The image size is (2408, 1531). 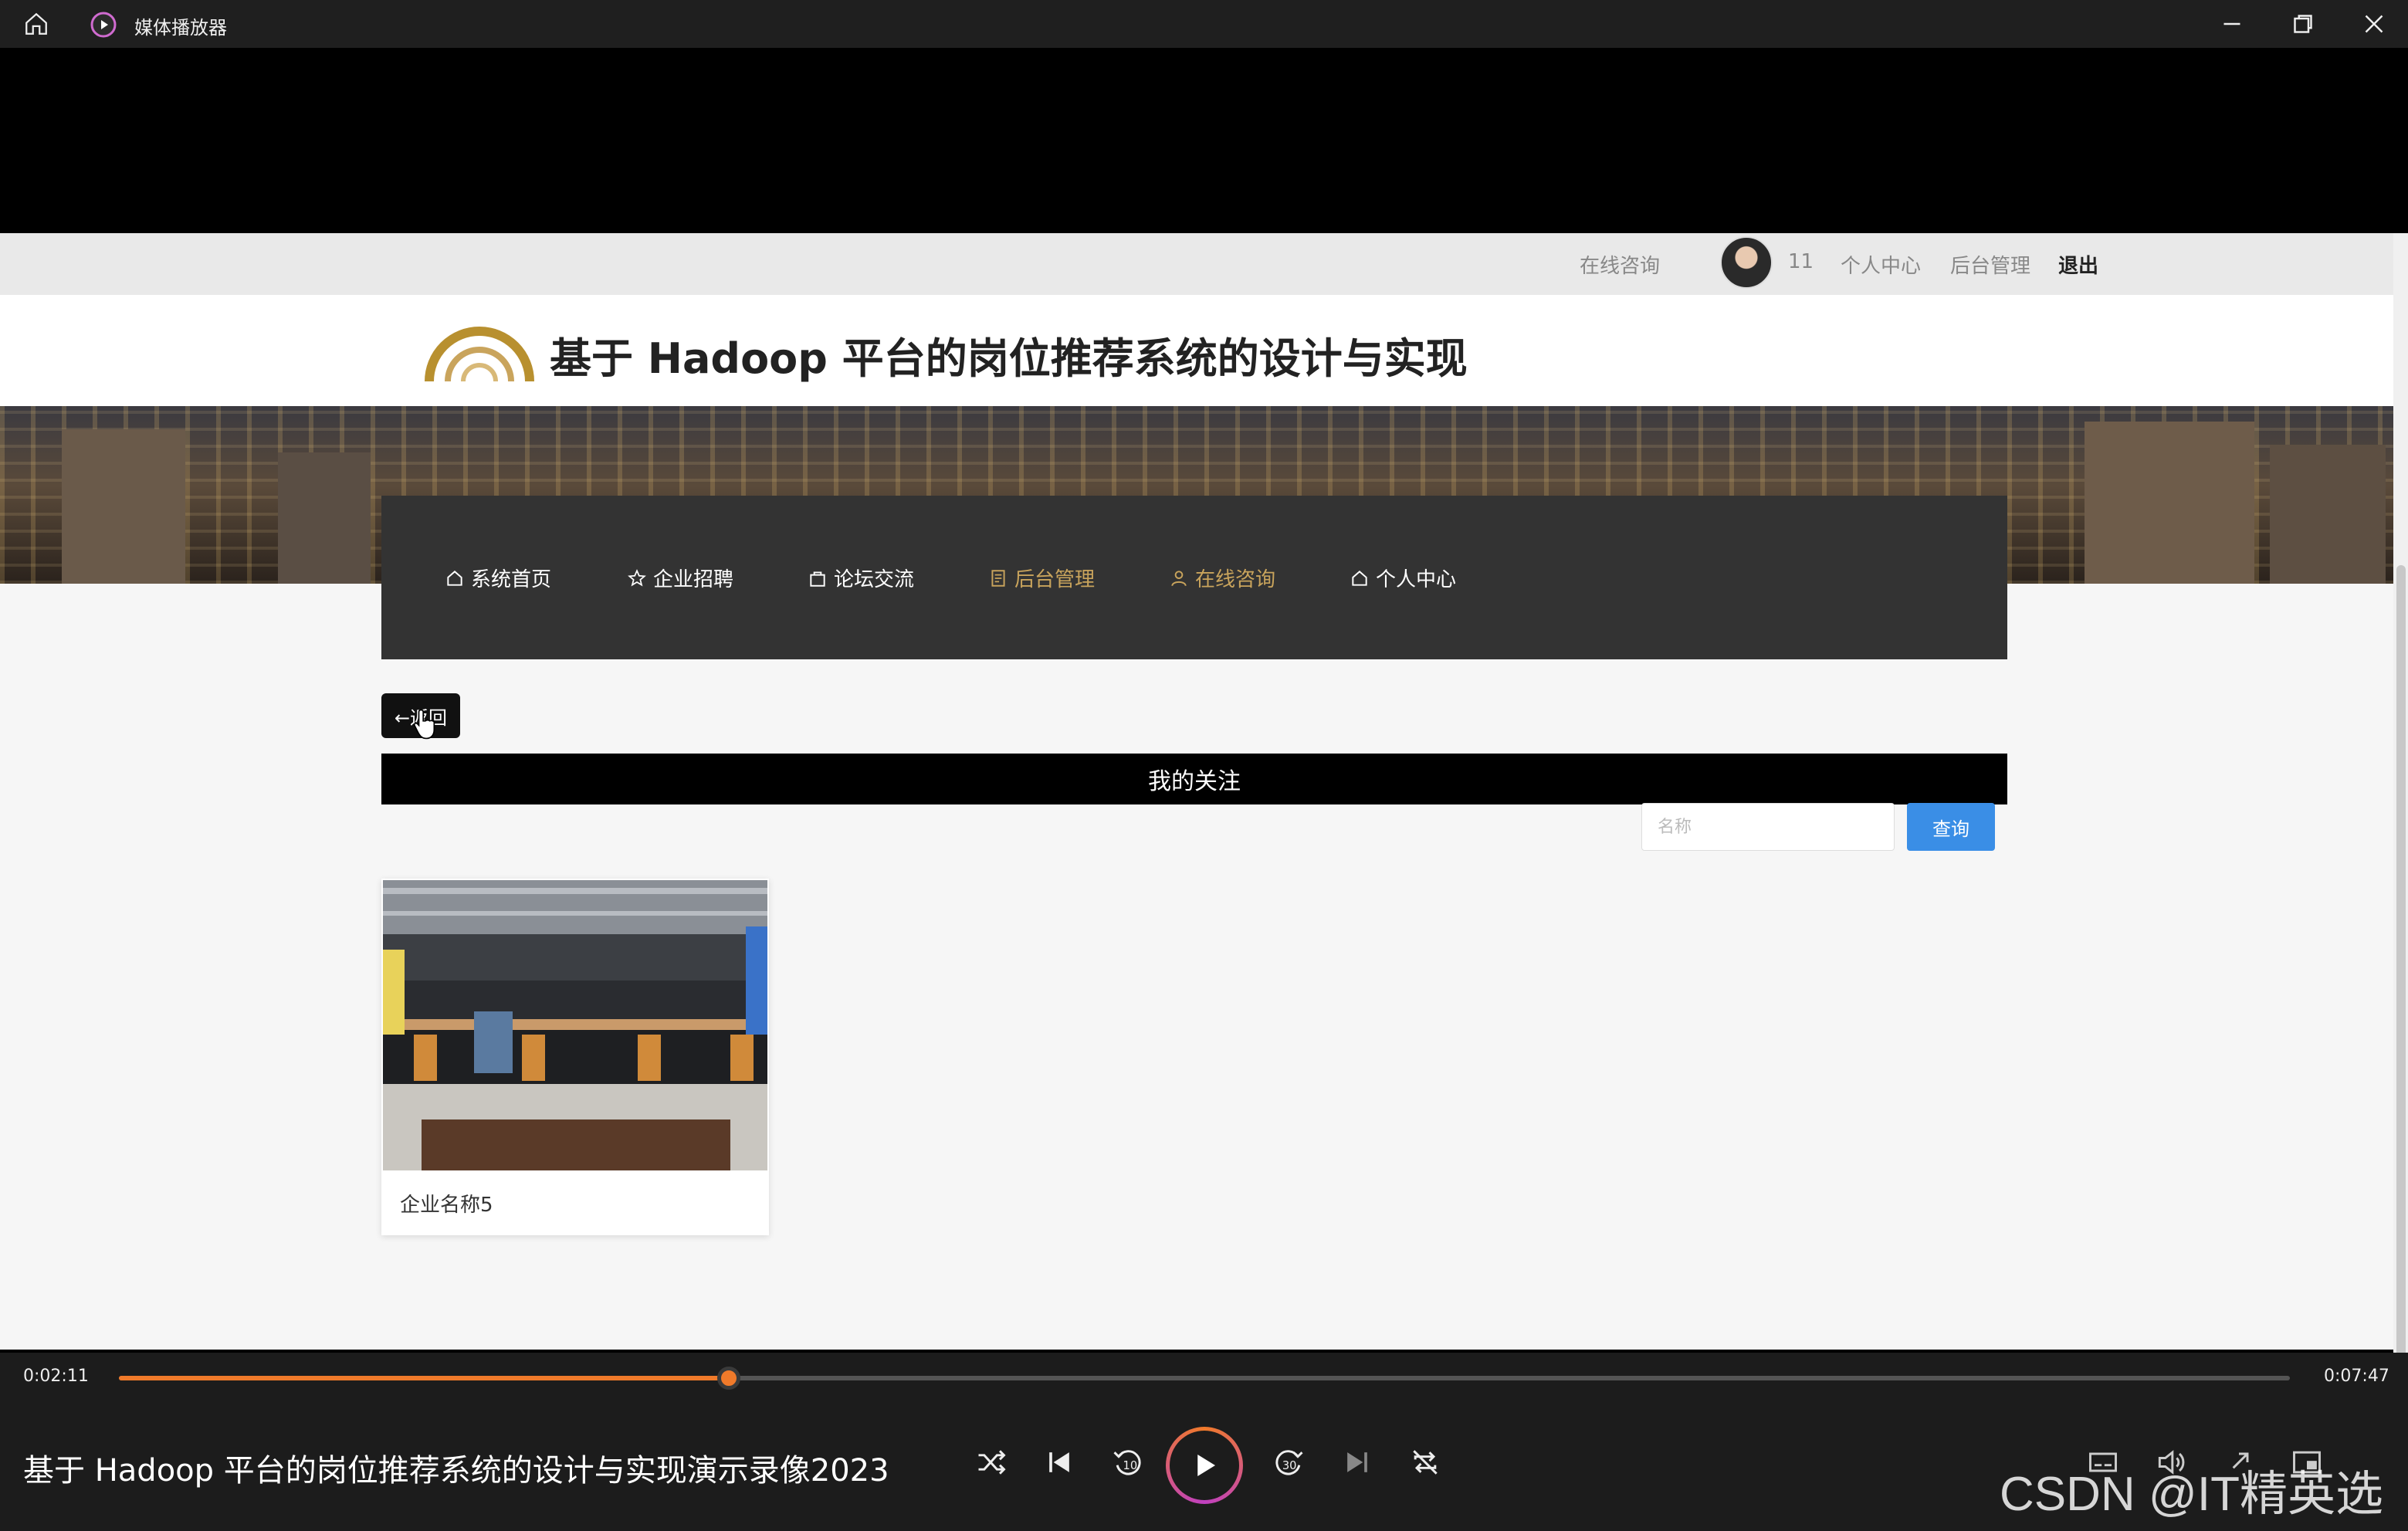 I want to click on play-button, so click(x=1204, y=1465).